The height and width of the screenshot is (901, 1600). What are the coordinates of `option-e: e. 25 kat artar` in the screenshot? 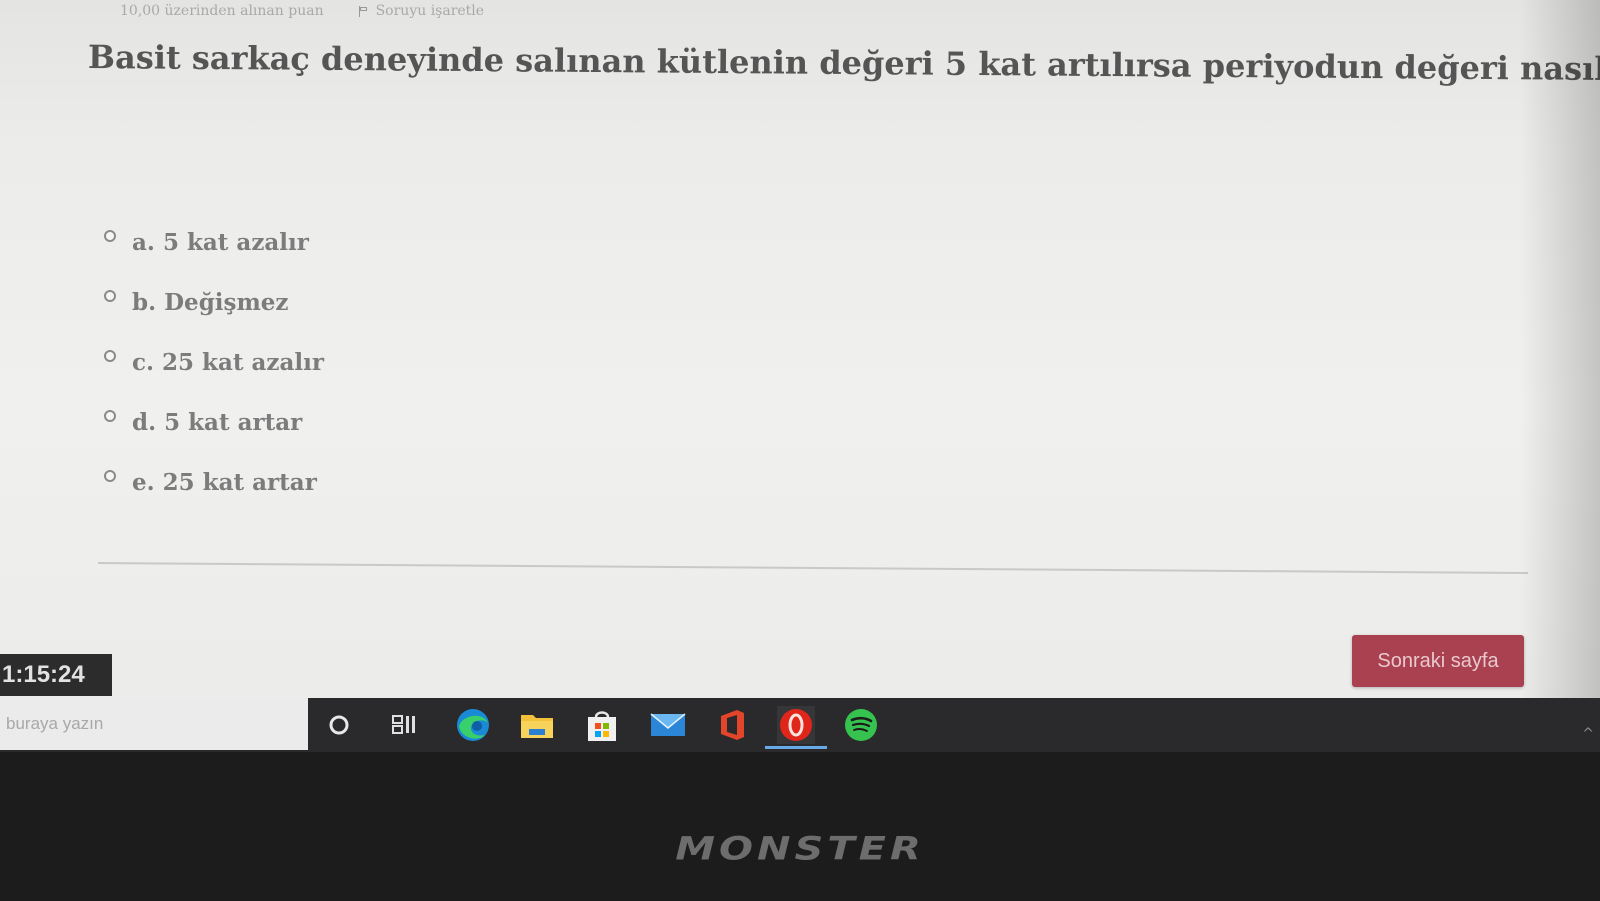 It's located at (214, 482).